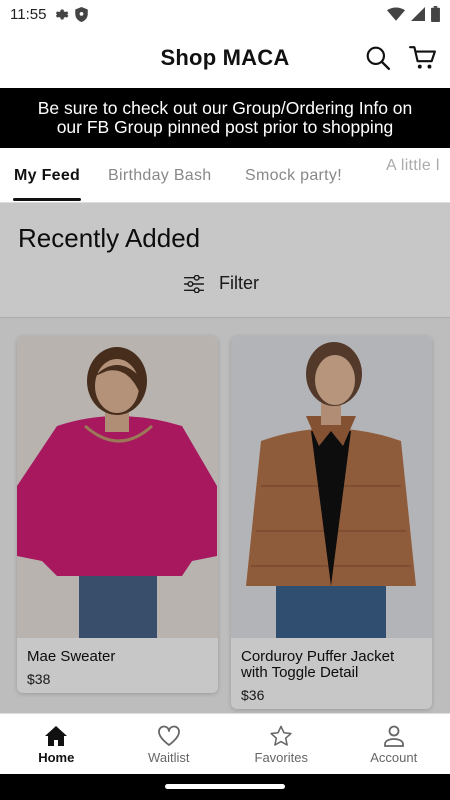  Describe the element at coordinates (82, 14) in the screenshot. I see `shield-icon` at that location.